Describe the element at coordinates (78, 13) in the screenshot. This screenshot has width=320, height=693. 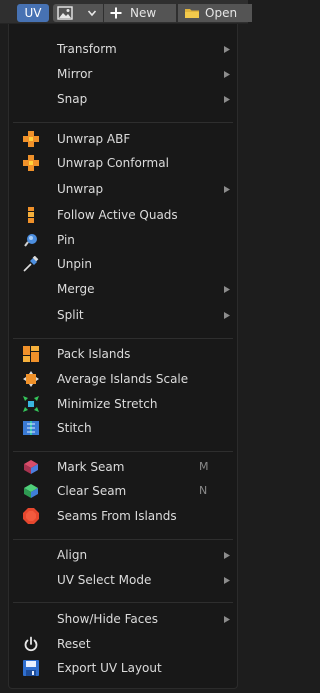
I see `image-browse-button` at that location.